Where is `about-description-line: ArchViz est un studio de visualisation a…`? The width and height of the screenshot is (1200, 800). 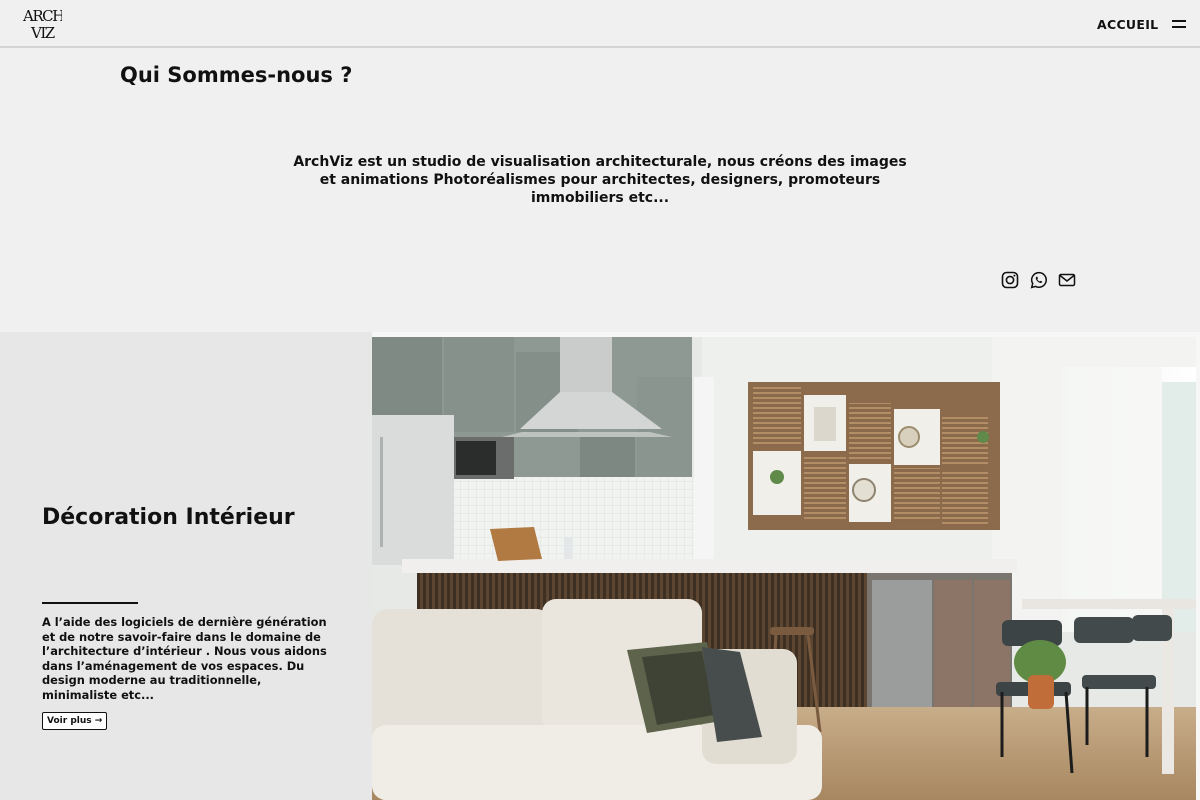
about-description-line: ArchViz est un studio de visualisation a… is located at coordinates (600, 162).